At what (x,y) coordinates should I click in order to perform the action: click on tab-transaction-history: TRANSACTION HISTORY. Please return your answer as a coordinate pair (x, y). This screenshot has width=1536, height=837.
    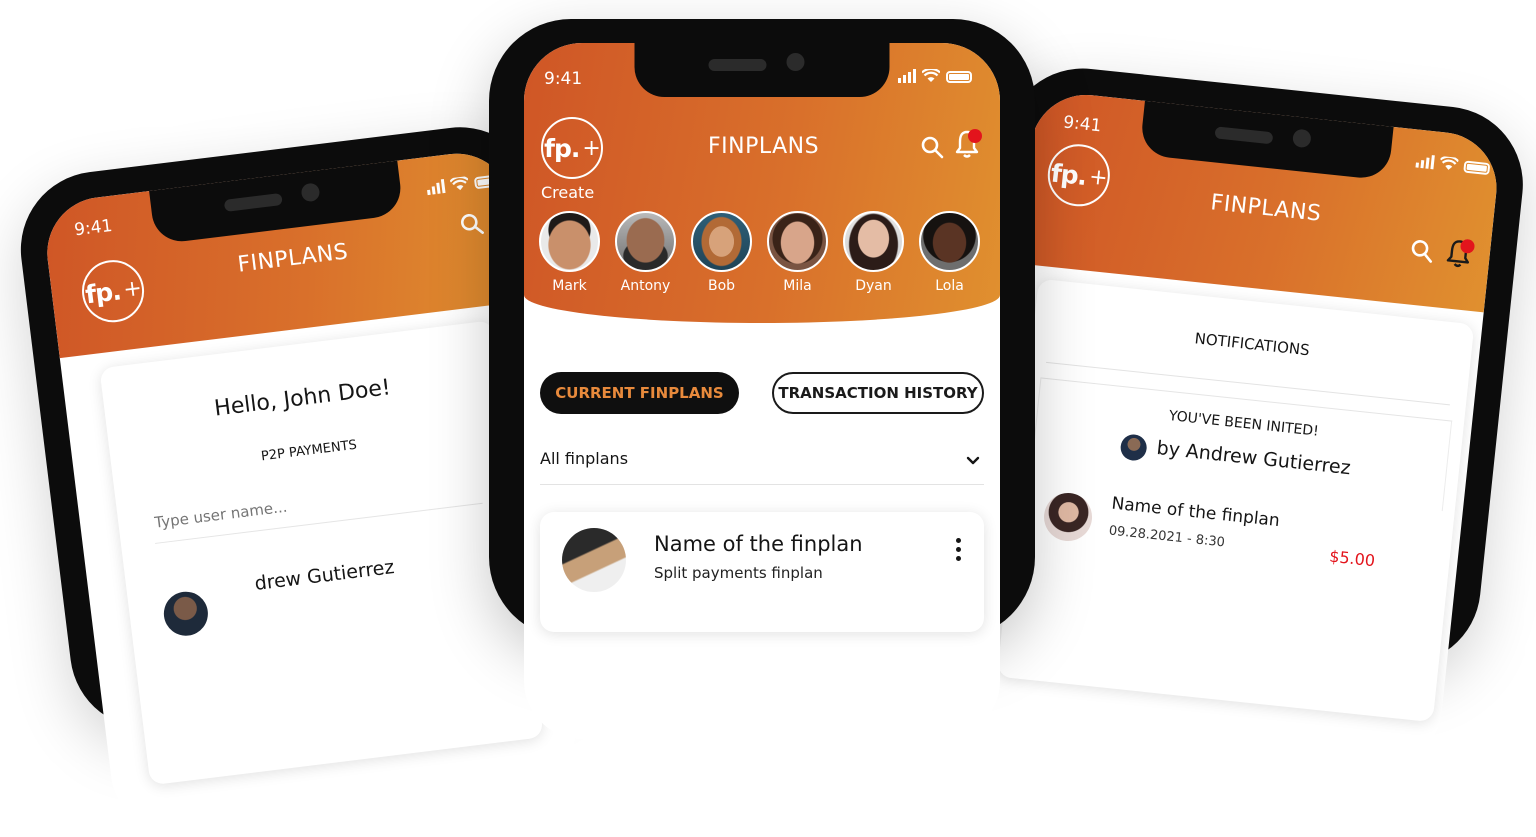
    Looking at the image, I should click on (878, 393).